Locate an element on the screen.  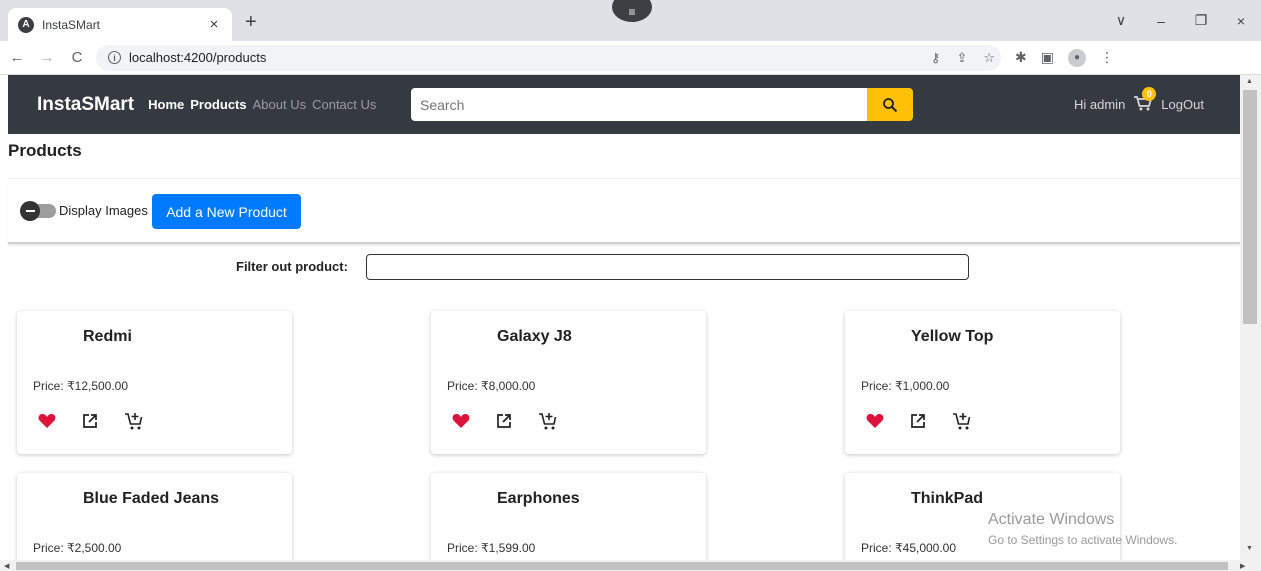
user-area: Hi admin 0 LogOut is located at coordinates (1139, 100).